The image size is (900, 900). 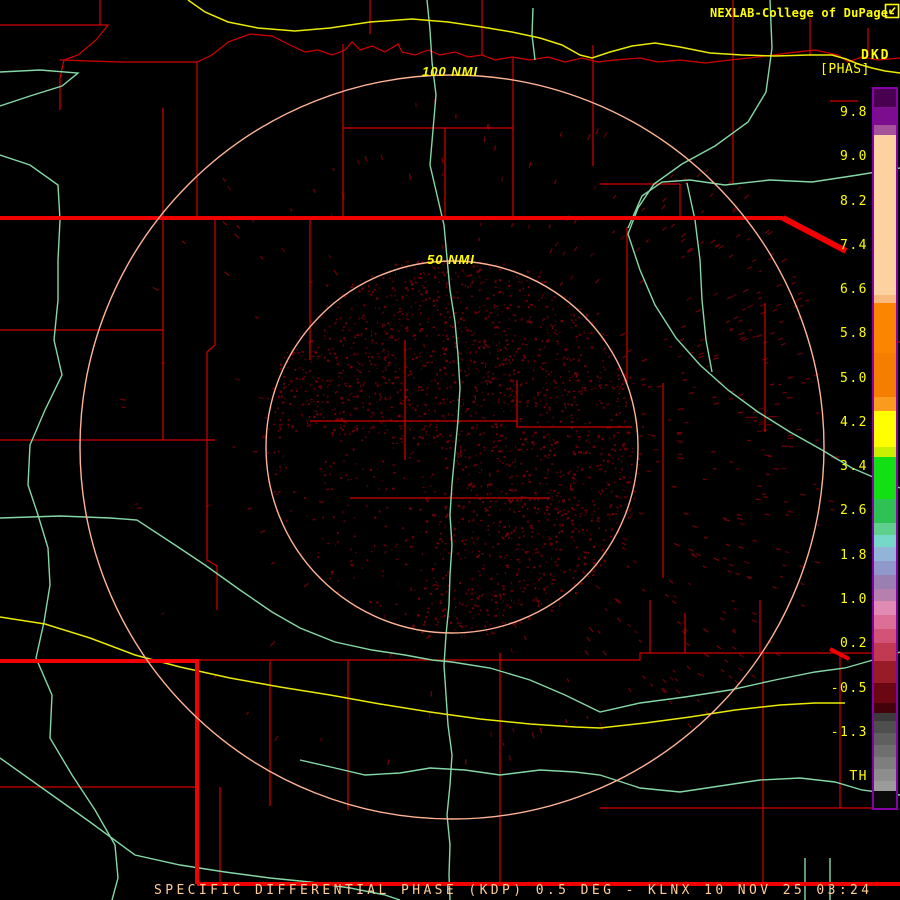 I want to click on colorbar-tick-label: 1.8, so click(x=854, y=555).